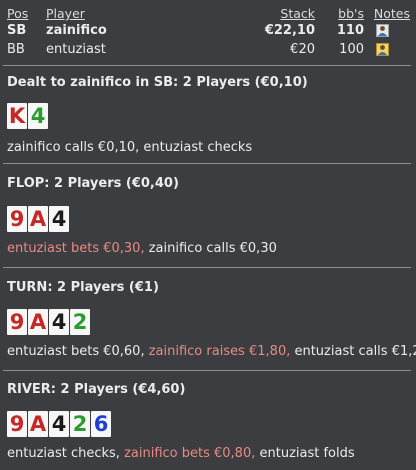  What do you see at coordinates (350, 30) in the screenshot?
I see `player-bbs: 110` at bounding box center [350, 30].